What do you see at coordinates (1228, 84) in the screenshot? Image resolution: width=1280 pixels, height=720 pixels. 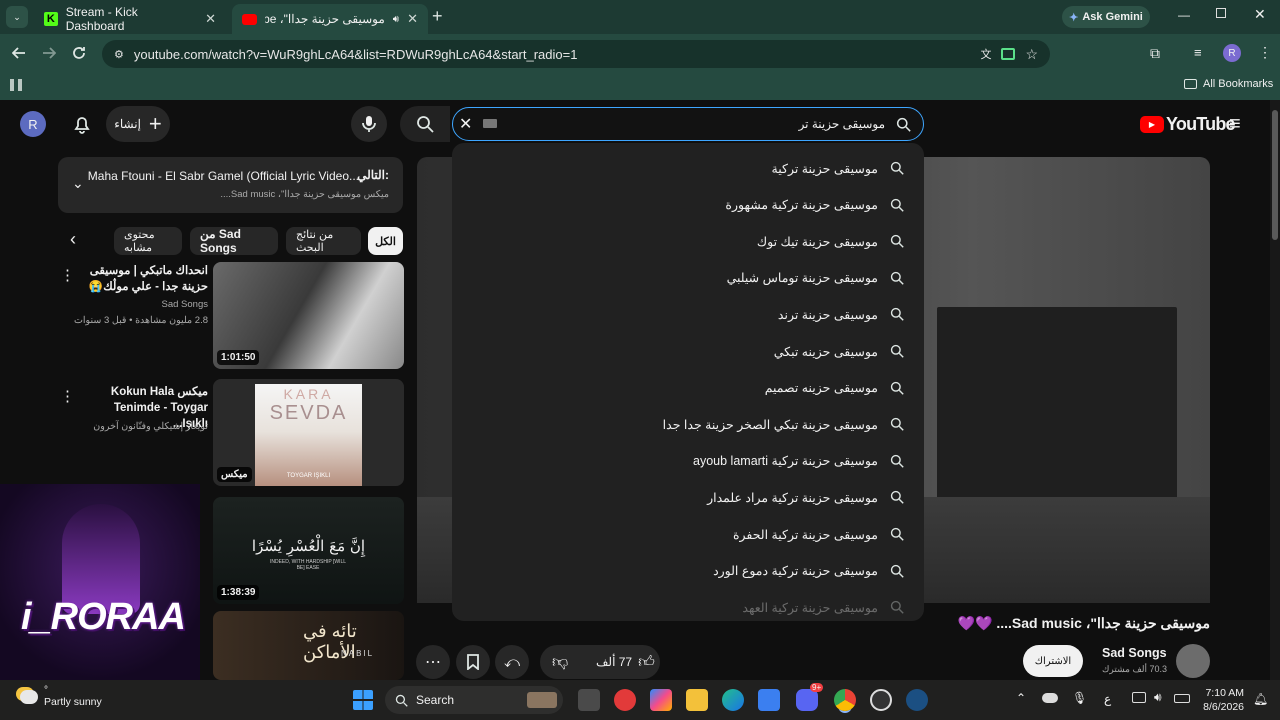 I see `all-bookmarks-button: All Bookmarks` at bounding box center [1228, 84].